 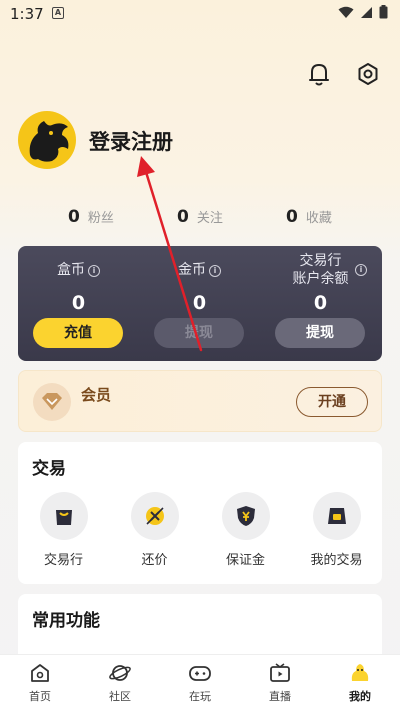 I want to click on dragon-avatar-icon, so click(x=49, y=141).